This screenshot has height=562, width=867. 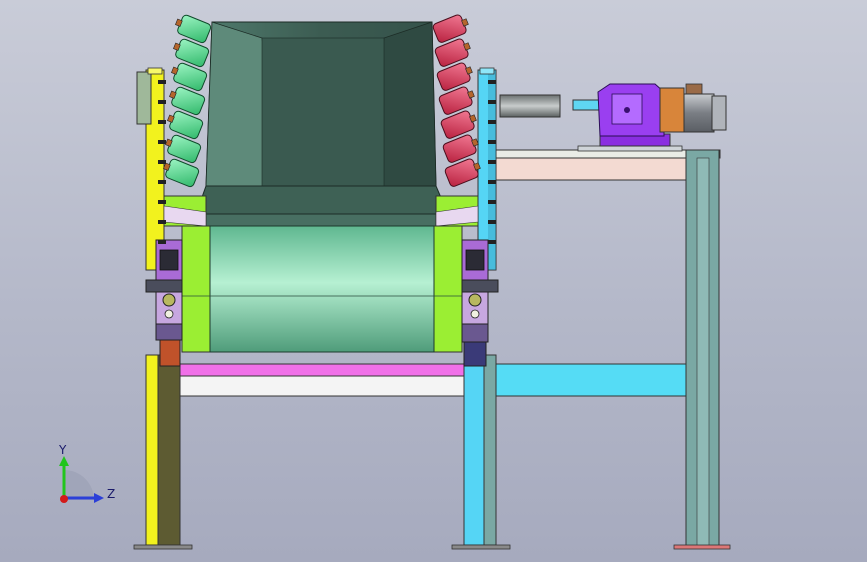 What do you see at coordinates (64, 461) in the screenshot?
I see `triad-y-arrow` at bounding box center [64, 461].